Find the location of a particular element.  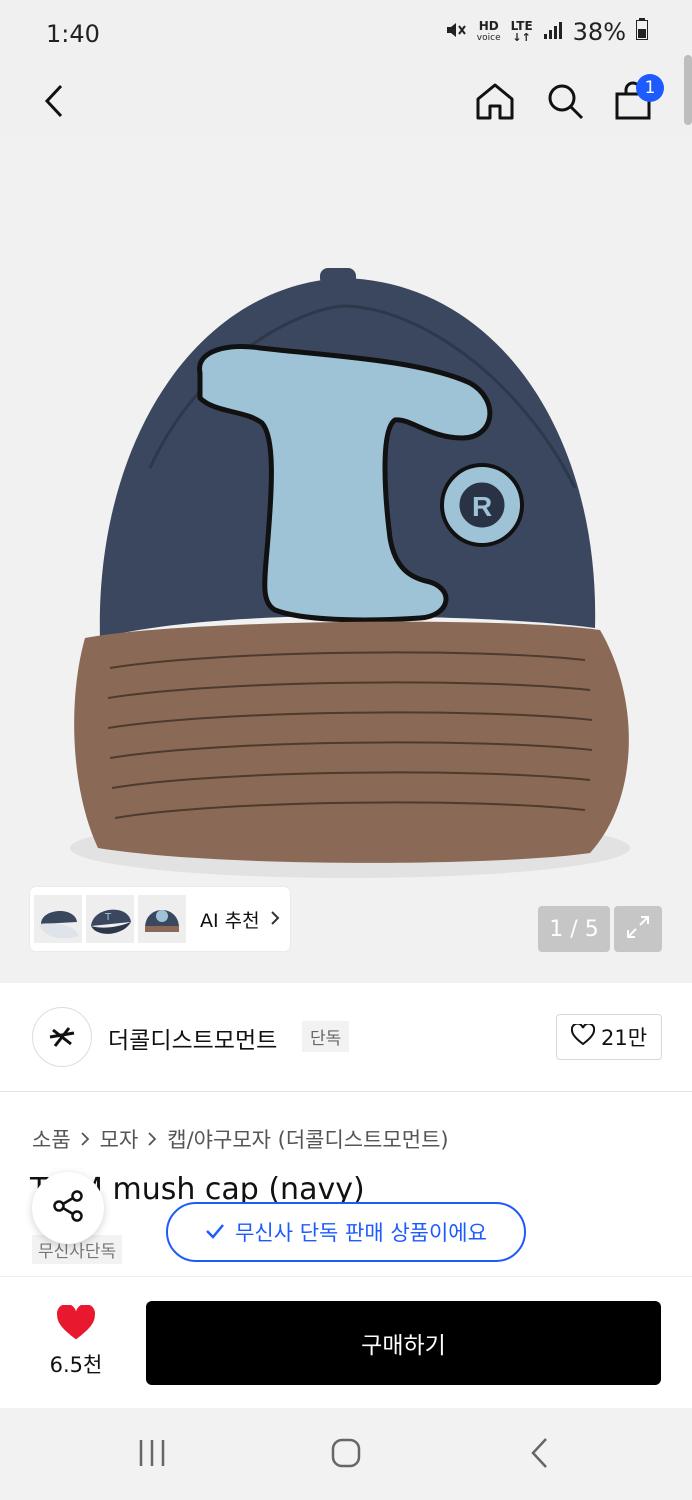

ai-recommend-button: T AI 추천 is located at coordinates (160, 919).